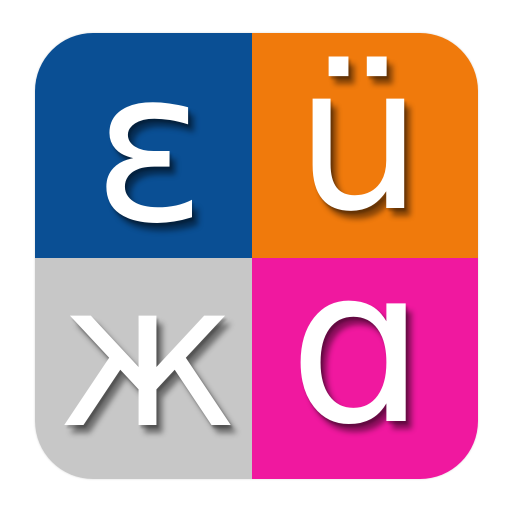  I want to click on glyph-open-e: ɛ, so click(149, 145).